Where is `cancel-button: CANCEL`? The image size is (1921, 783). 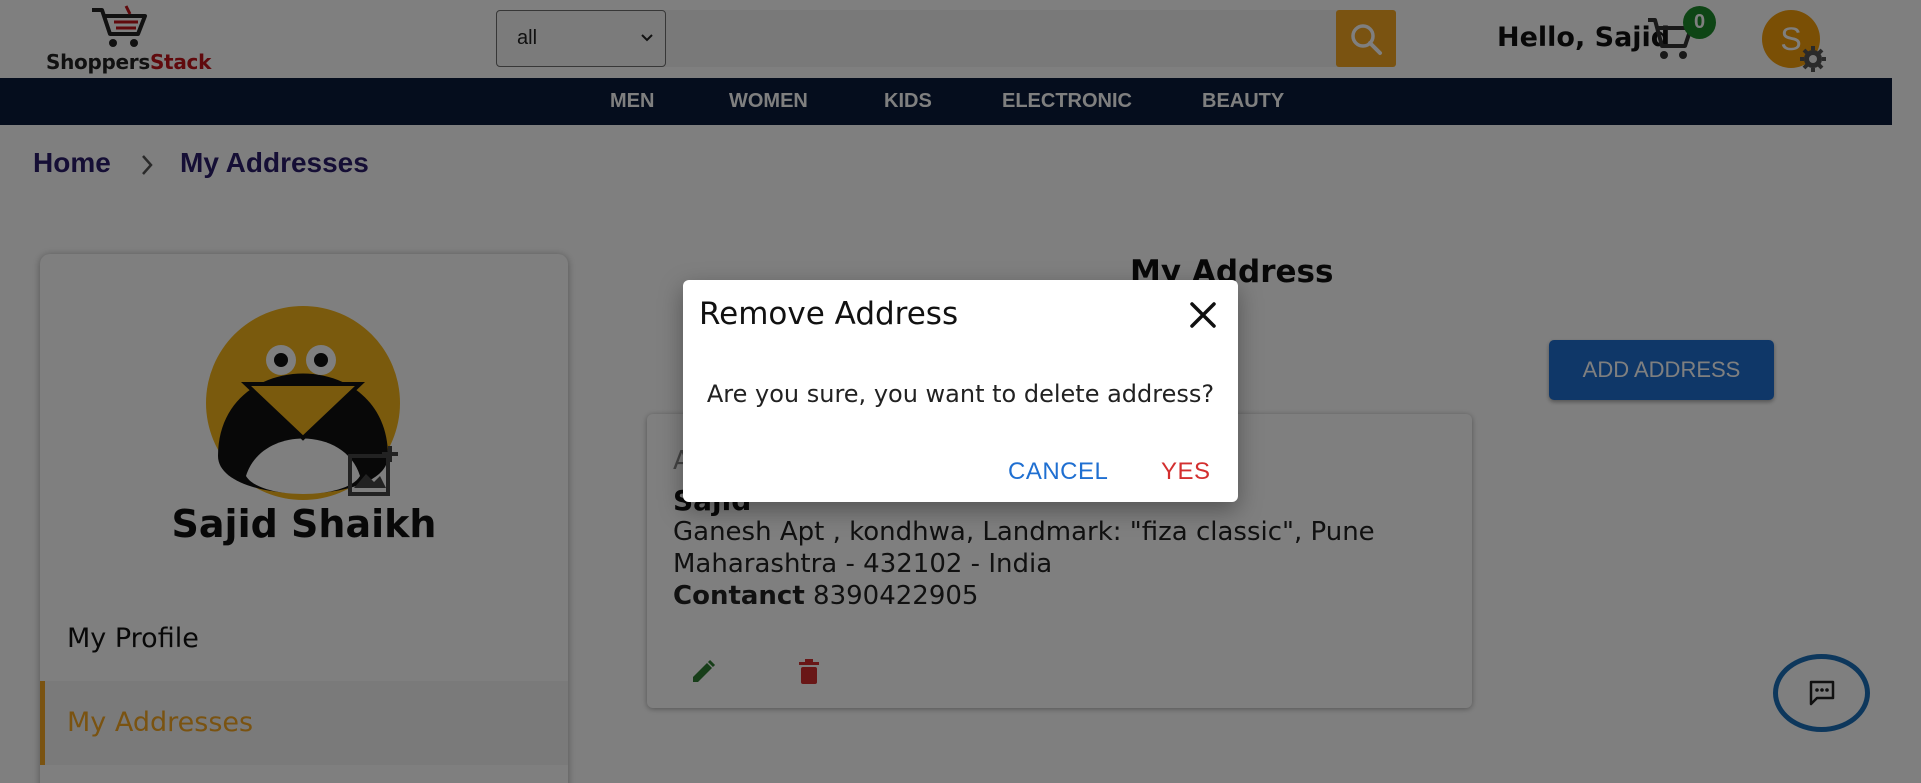
cancel-button: CANCEL is located at coordinates (1058, 472).